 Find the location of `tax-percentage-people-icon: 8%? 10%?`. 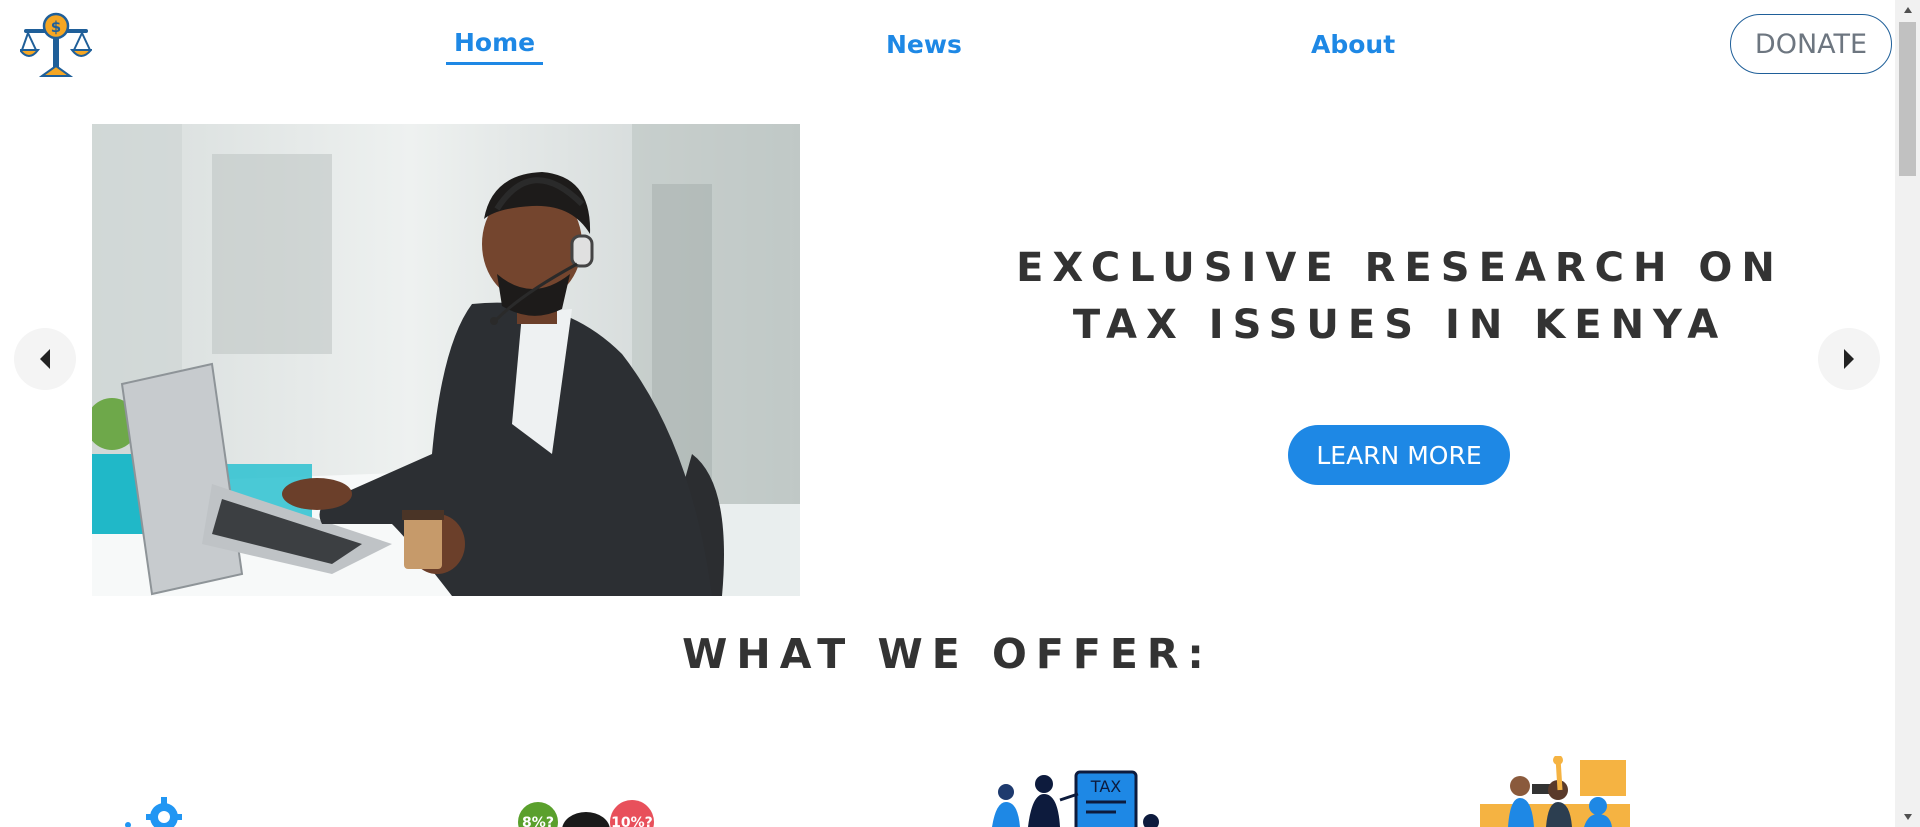

tax-percentage-people-icon: 8%? 10%? is located at coordinates (586, 813).